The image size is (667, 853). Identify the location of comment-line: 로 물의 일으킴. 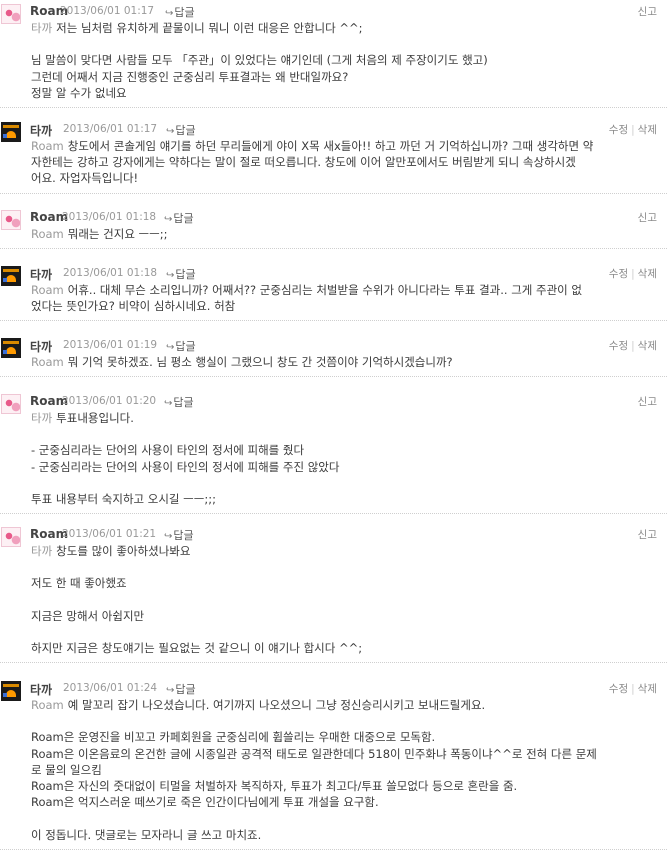
(66, 769).